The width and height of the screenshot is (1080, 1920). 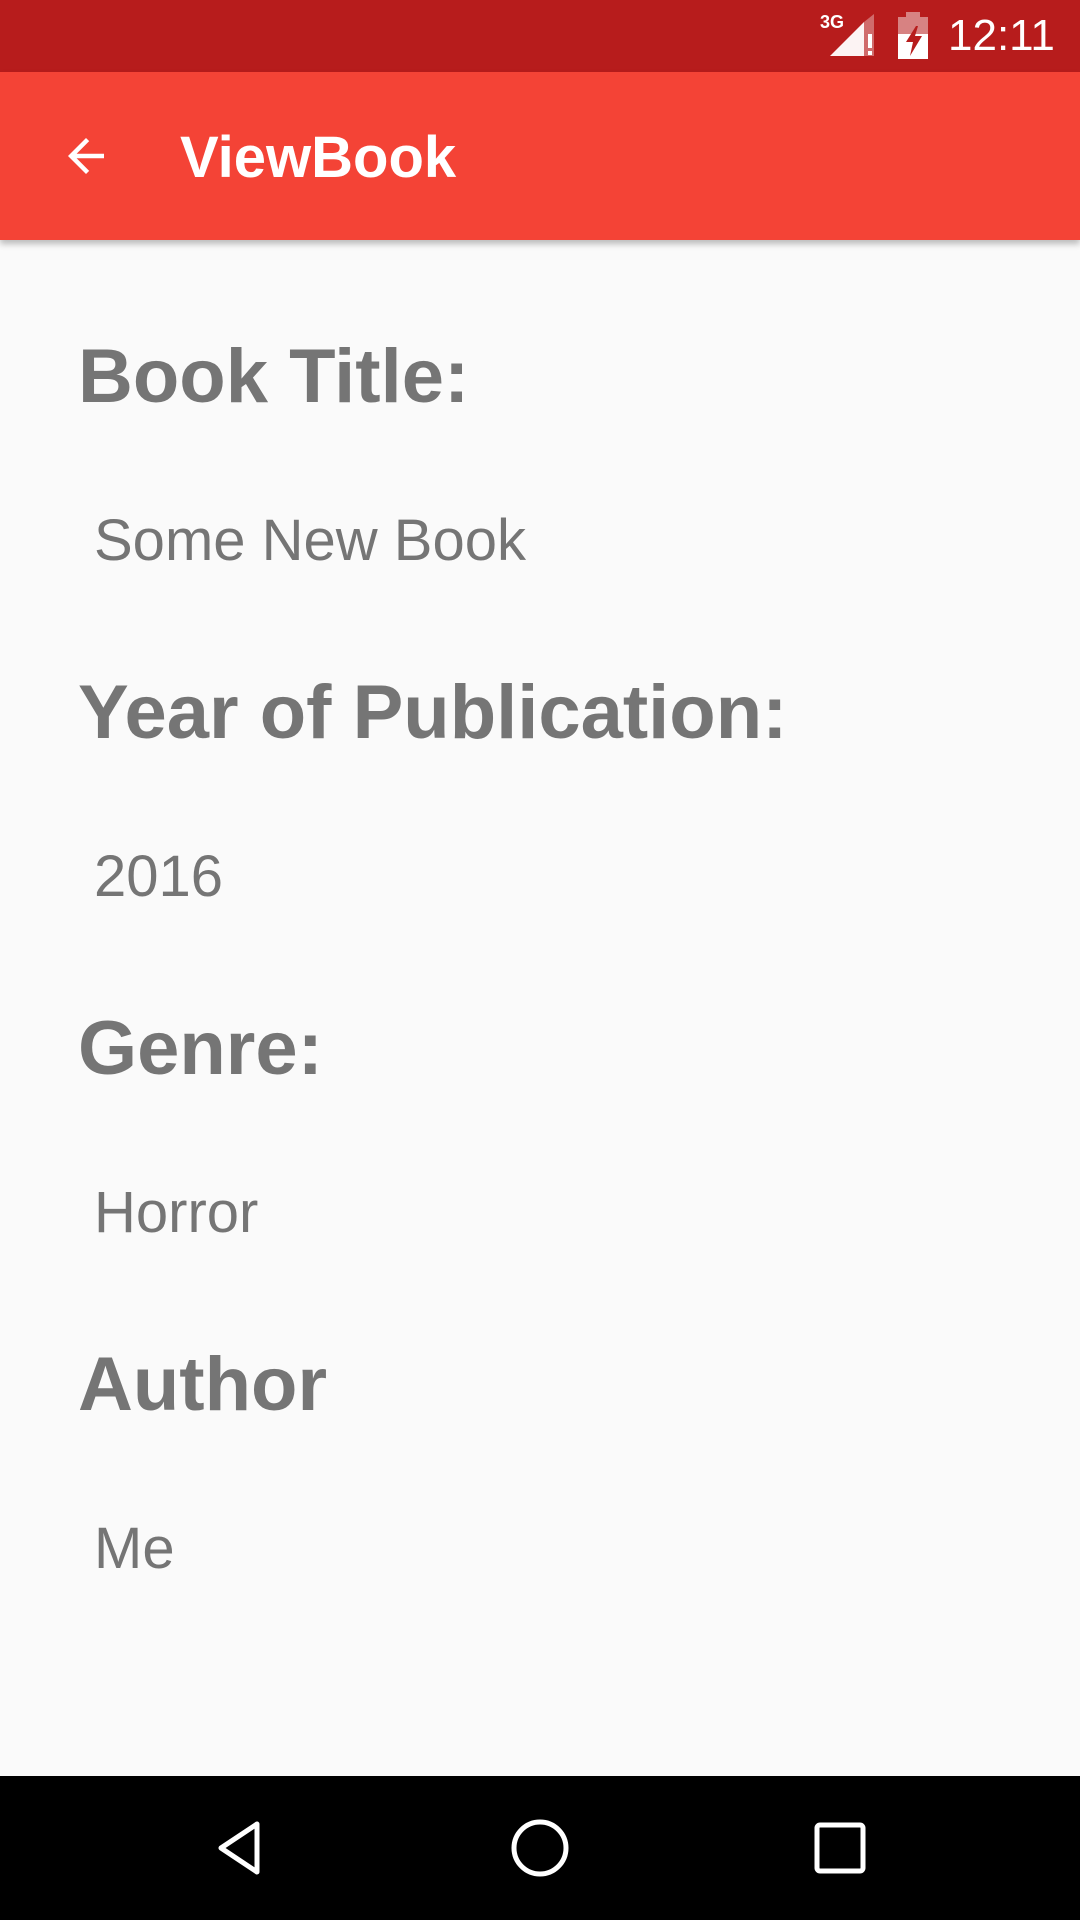 I want to click on year-value: 2016, so click(x=159, y=876).